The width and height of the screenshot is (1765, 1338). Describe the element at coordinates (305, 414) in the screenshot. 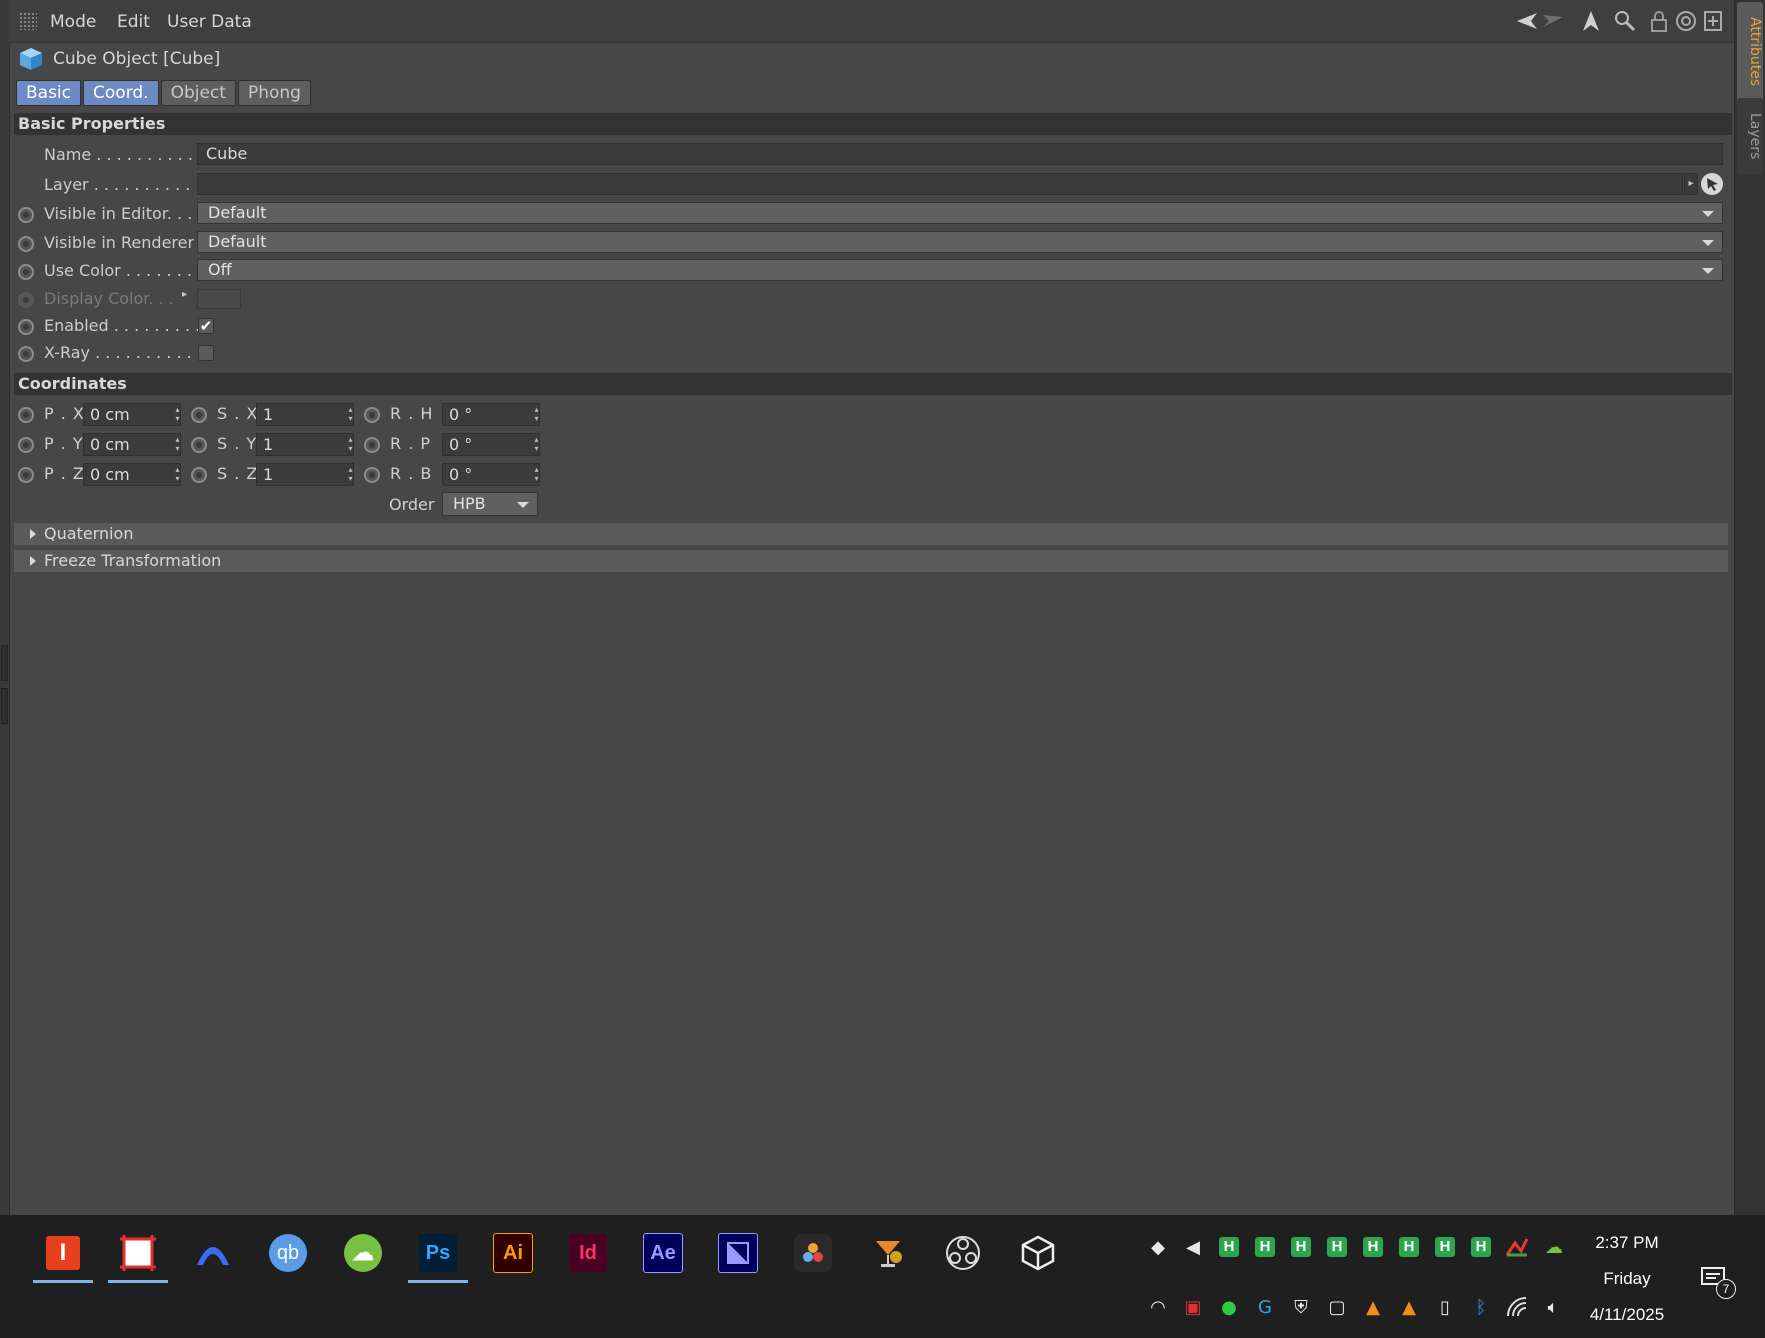

I see `sx-input: 1` at that location.